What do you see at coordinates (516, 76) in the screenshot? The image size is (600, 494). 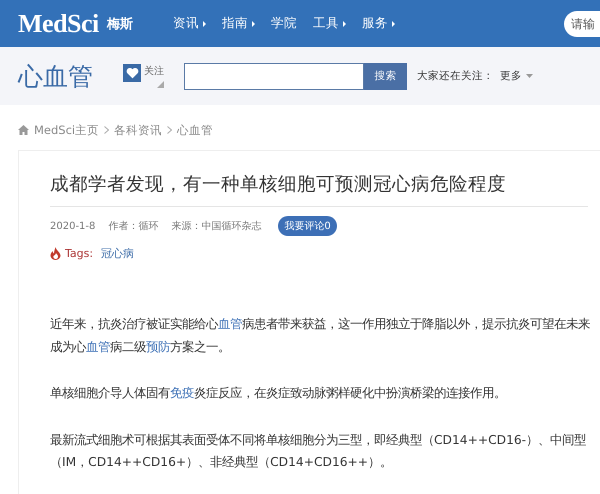 I see `more-dropdown: 更多` at bounding box center [516, 76].